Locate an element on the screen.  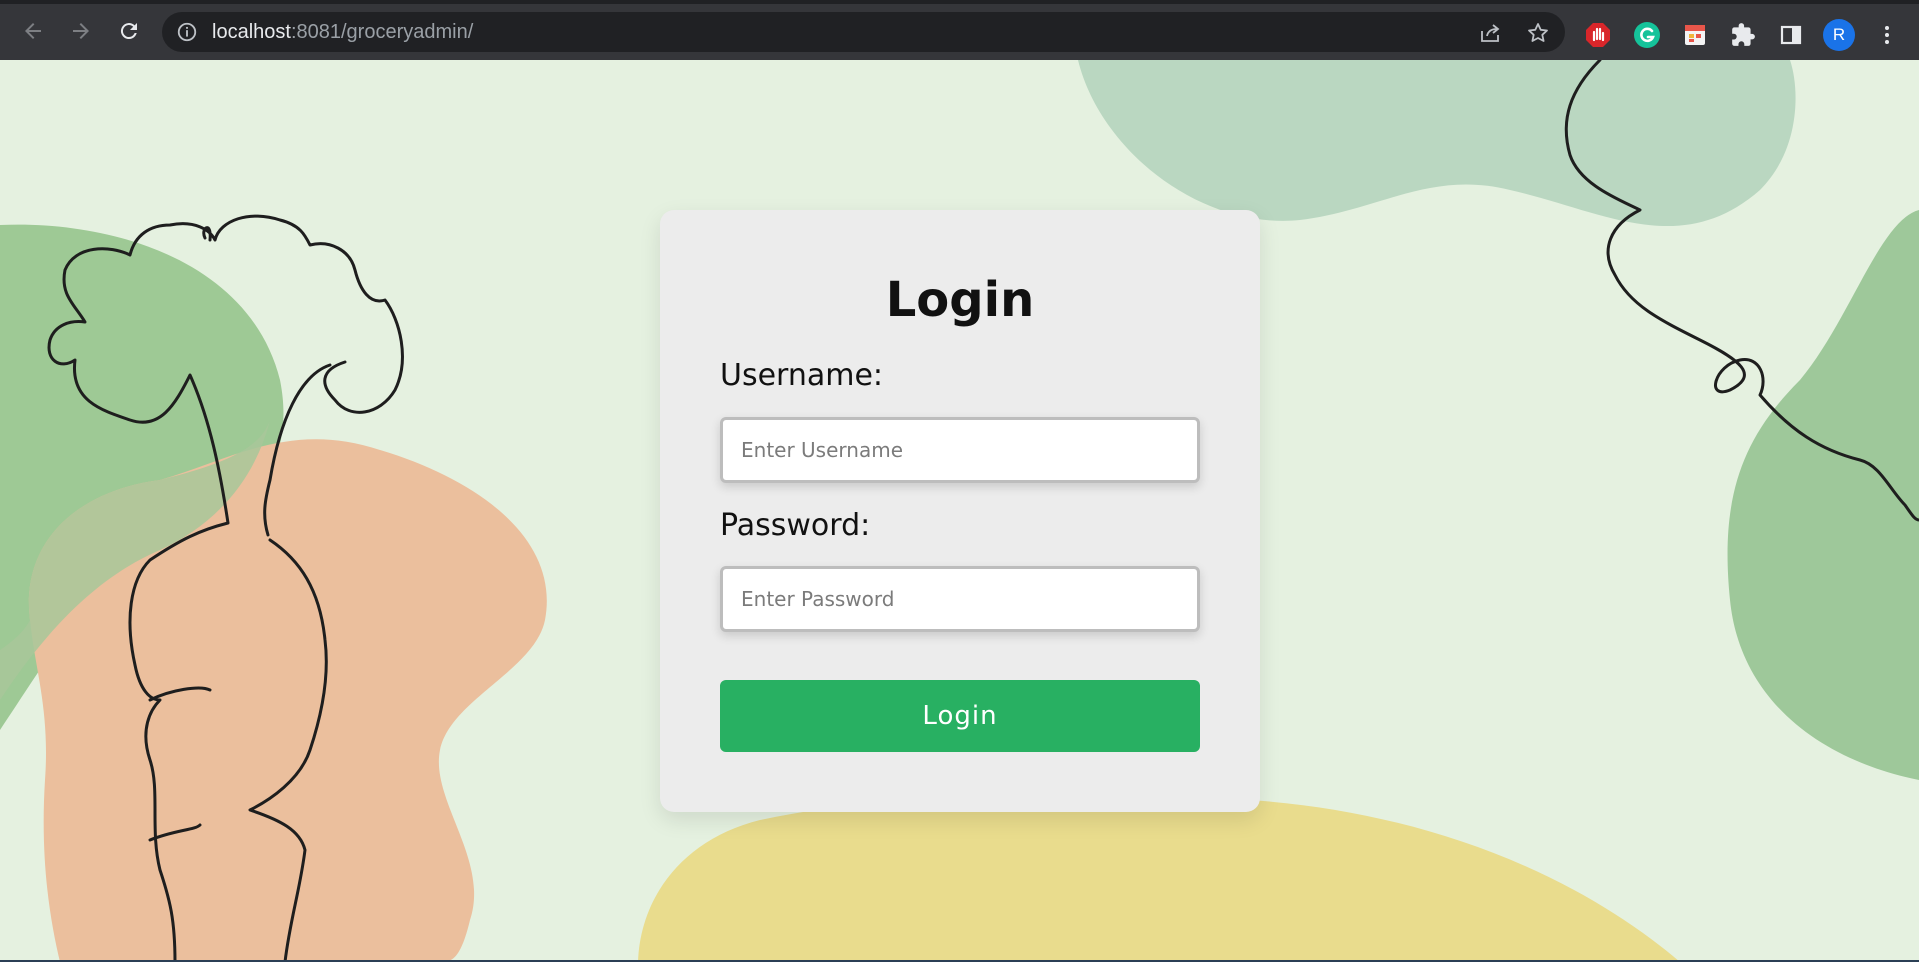
grammarly-icon is located at coordinates (1647, 35).